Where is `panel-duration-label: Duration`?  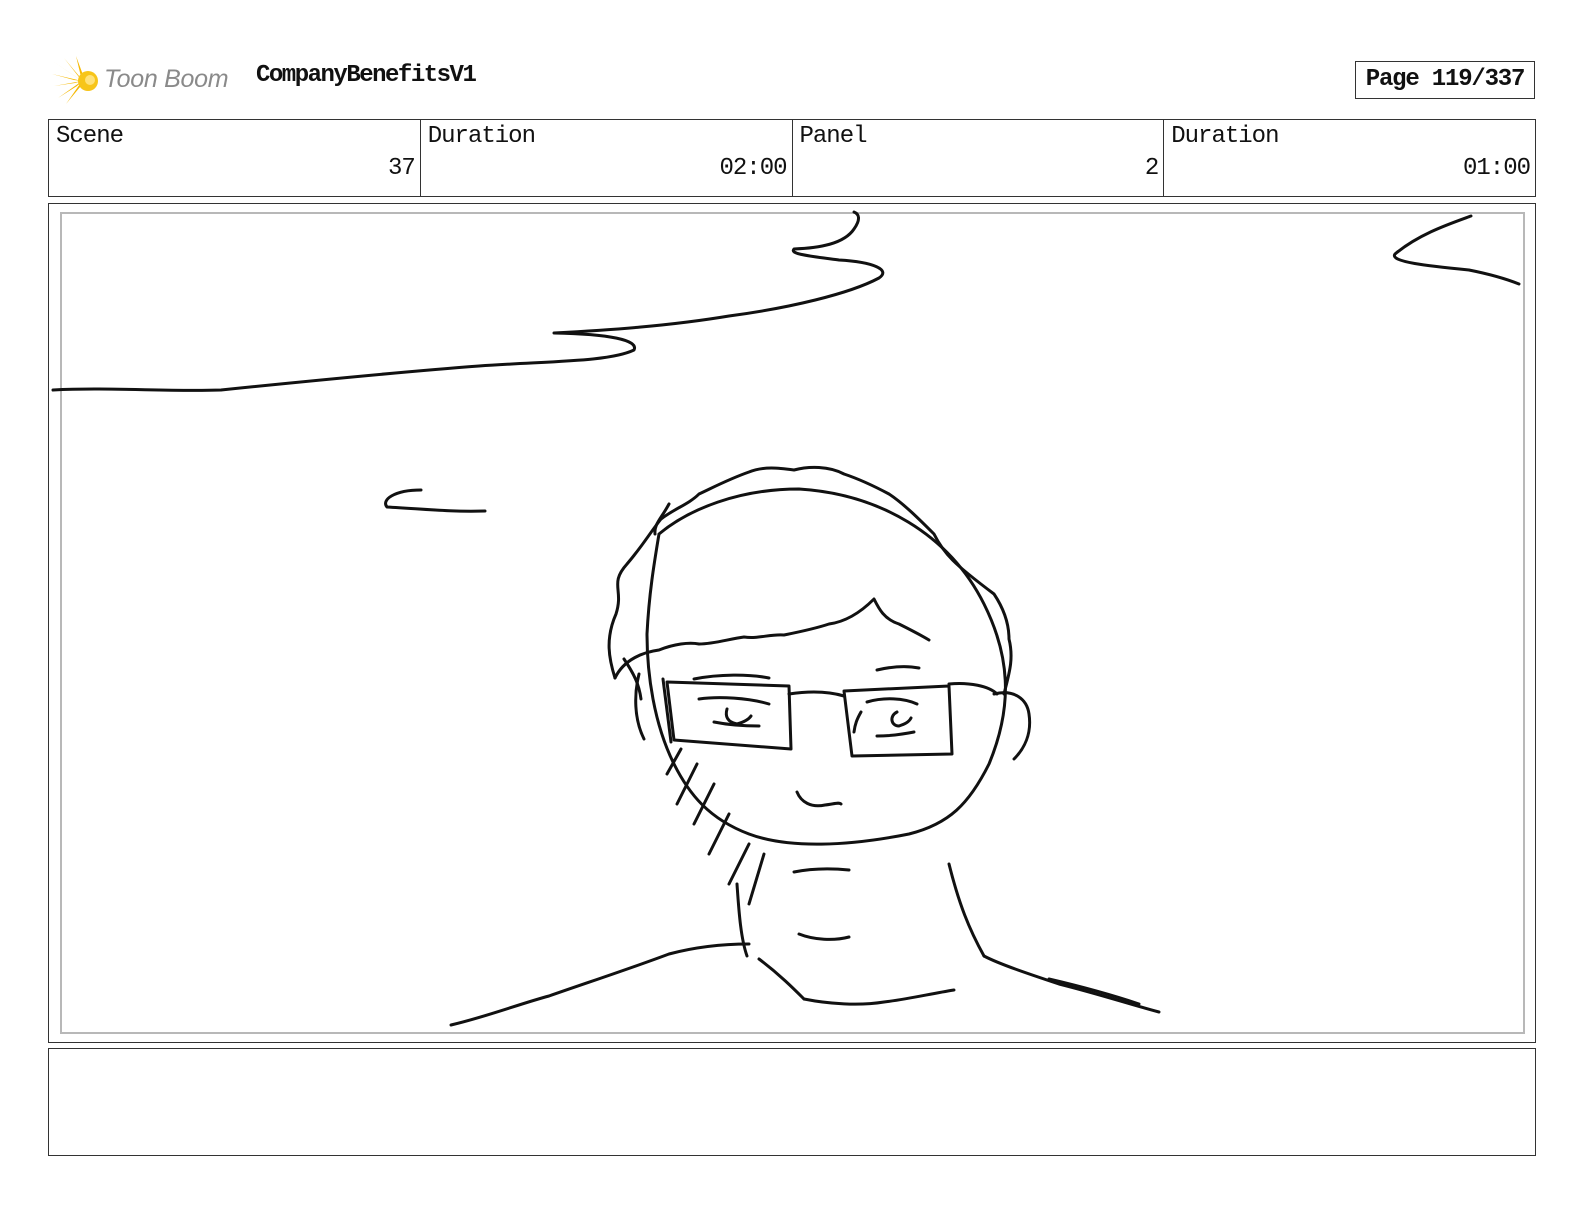
panel-duration-label: Duration is located at coordinates (1225, 136).